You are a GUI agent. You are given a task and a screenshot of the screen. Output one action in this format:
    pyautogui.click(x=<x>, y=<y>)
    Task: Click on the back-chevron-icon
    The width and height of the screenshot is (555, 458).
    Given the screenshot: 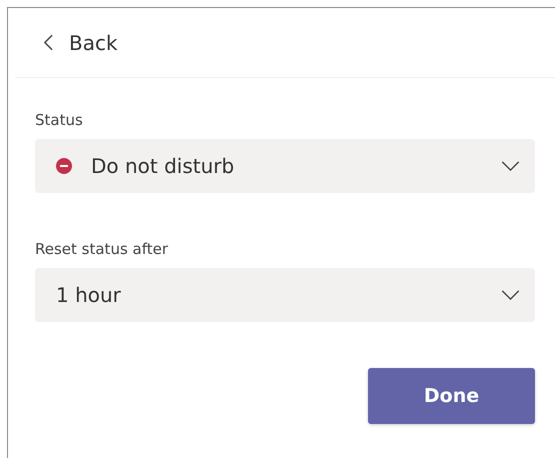 What is the action you would take?
    pyautogui.click(x=48, y=42)
    